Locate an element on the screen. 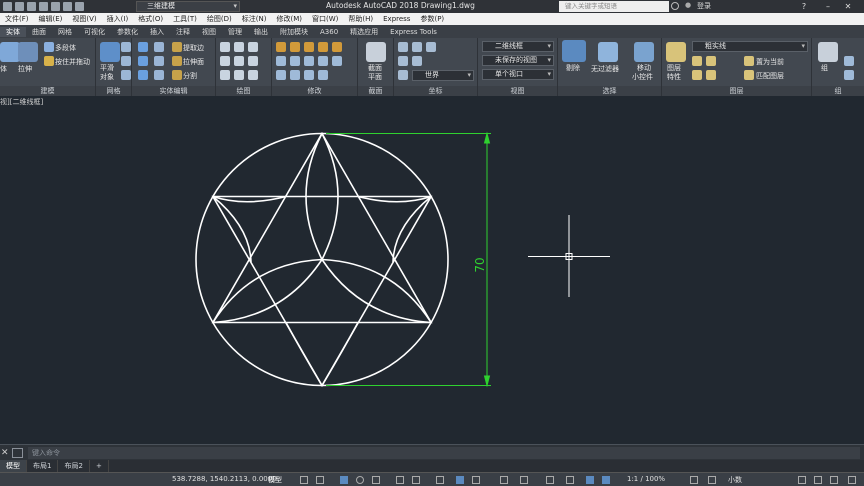 This screenshot has width=864, height=486. group-edit-icon is located at coordinates (849, 75).